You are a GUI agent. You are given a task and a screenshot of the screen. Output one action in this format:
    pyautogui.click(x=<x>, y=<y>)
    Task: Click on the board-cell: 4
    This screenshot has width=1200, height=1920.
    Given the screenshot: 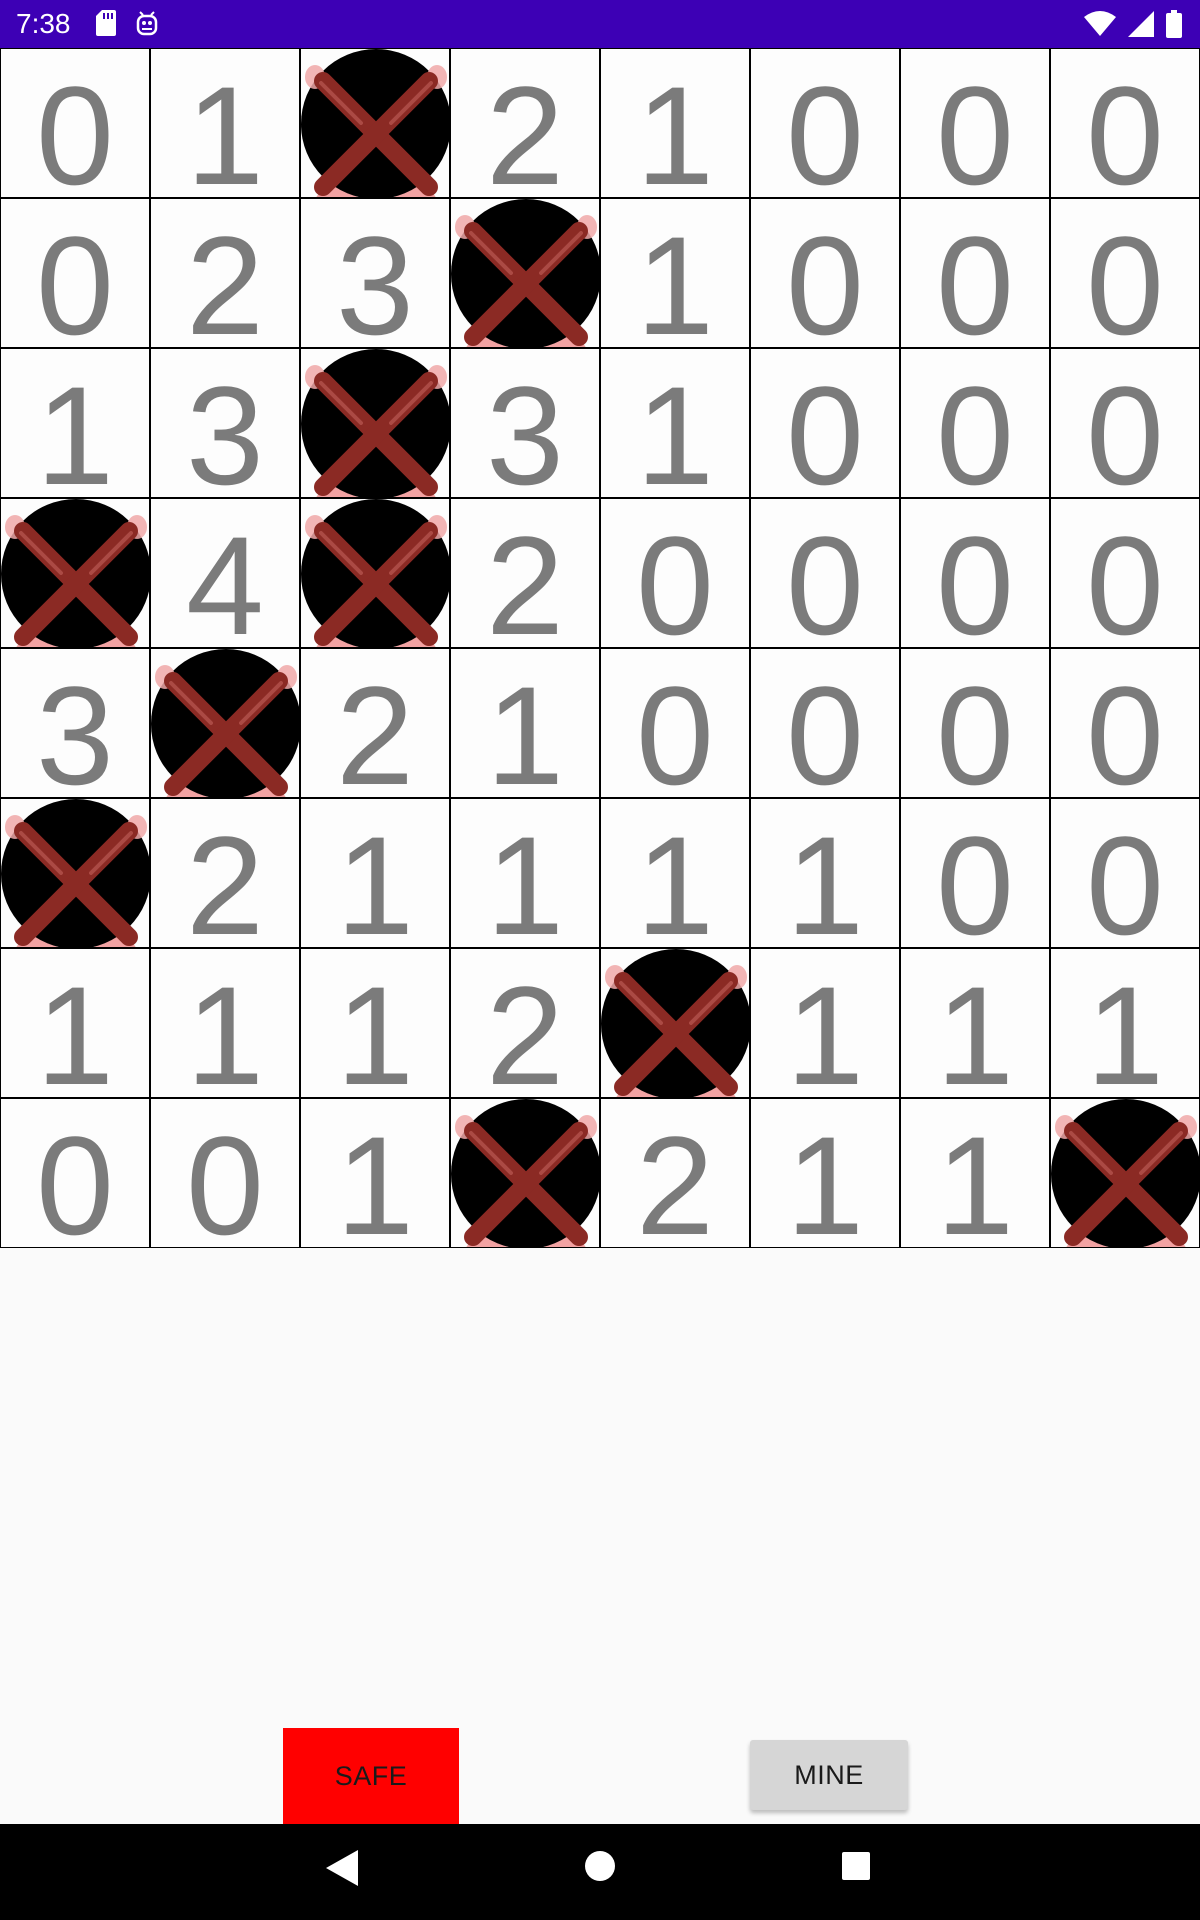 What is the action you would take?
    pyautogui.click(x=225, y=573)
    